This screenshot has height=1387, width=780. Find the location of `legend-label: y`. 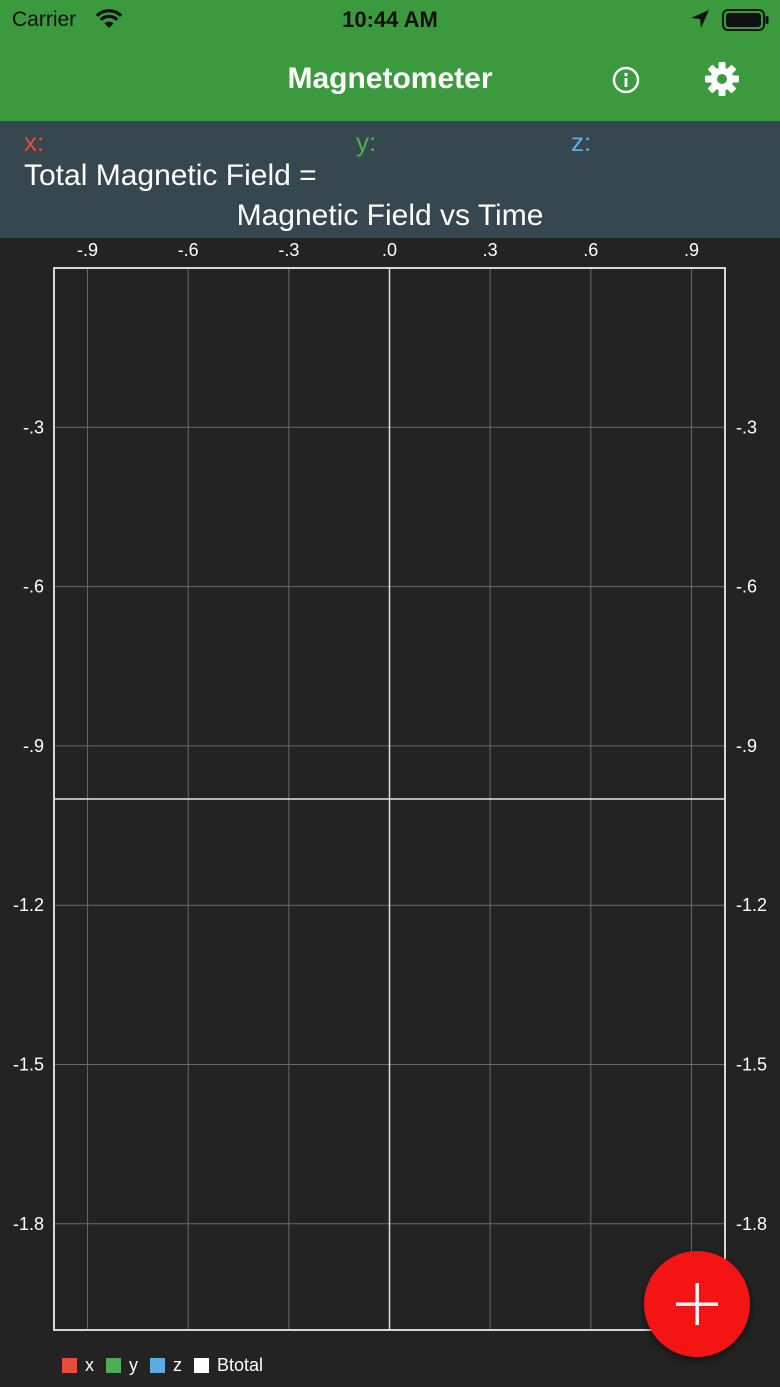

legend-label: y is located at coordinates (133, 1364).